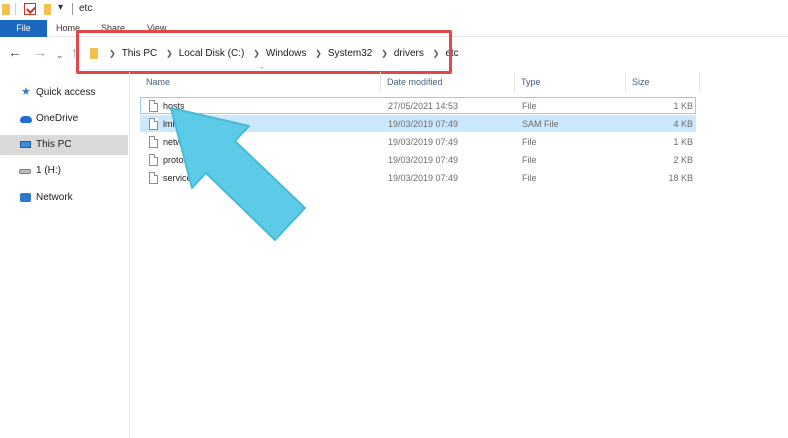 The width and height of the screenshot is (788, 438). What do you see at coordinates (394, 28) in the screenshot?
I see `ribbon-tabs: File Home Share View` at bounding box center [394, 28].